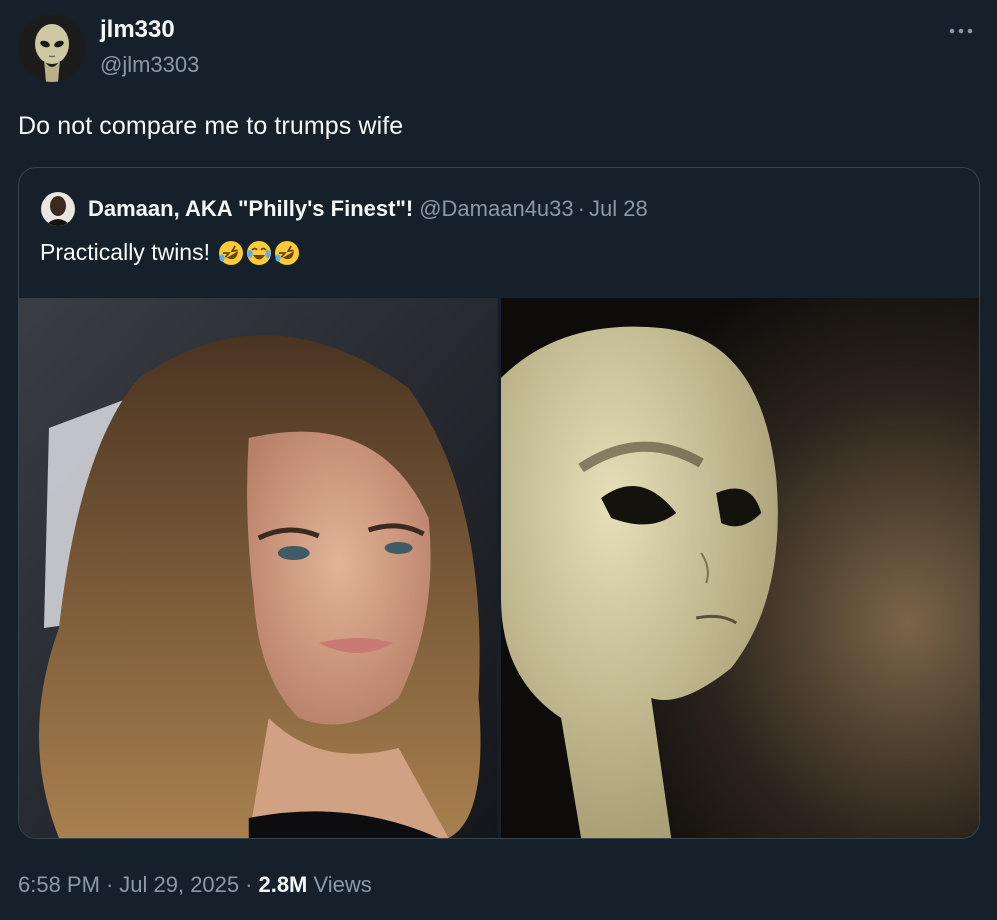 The image size is (997, 920). I want to click on tweet-date: Jul 29, 2025, so click(179, 884).